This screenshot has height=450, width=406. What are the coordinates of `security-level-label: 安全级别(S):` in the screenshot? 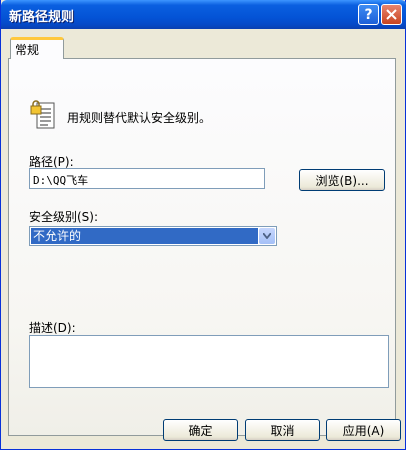 It's located at (64, 217).